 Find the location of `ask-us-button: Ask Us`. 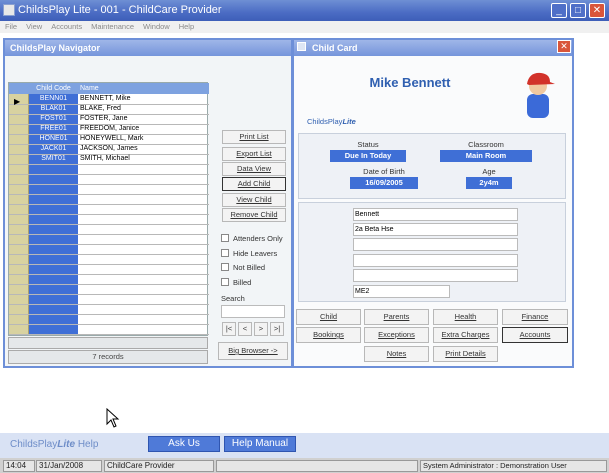

ask-us-button: Ask Us is located at coordinates (184, 444).